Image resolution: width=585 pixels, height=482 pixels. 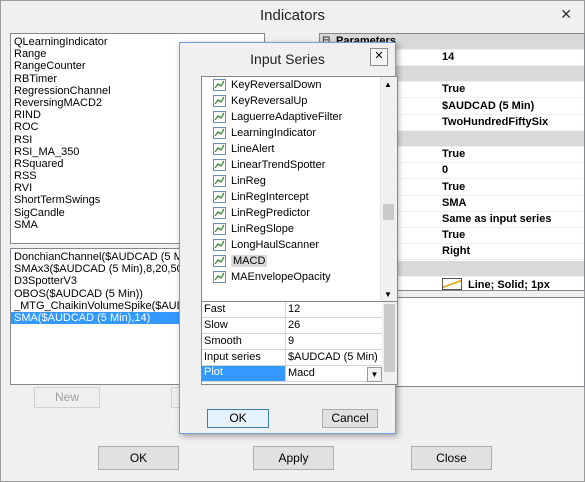 What do you see at coordinates (98, 269) in the screenshot?
I see `applied-indicator-item: SMAx3($AUDCAD (5 Min),8,20,50)` at bounding box center [98, 269].